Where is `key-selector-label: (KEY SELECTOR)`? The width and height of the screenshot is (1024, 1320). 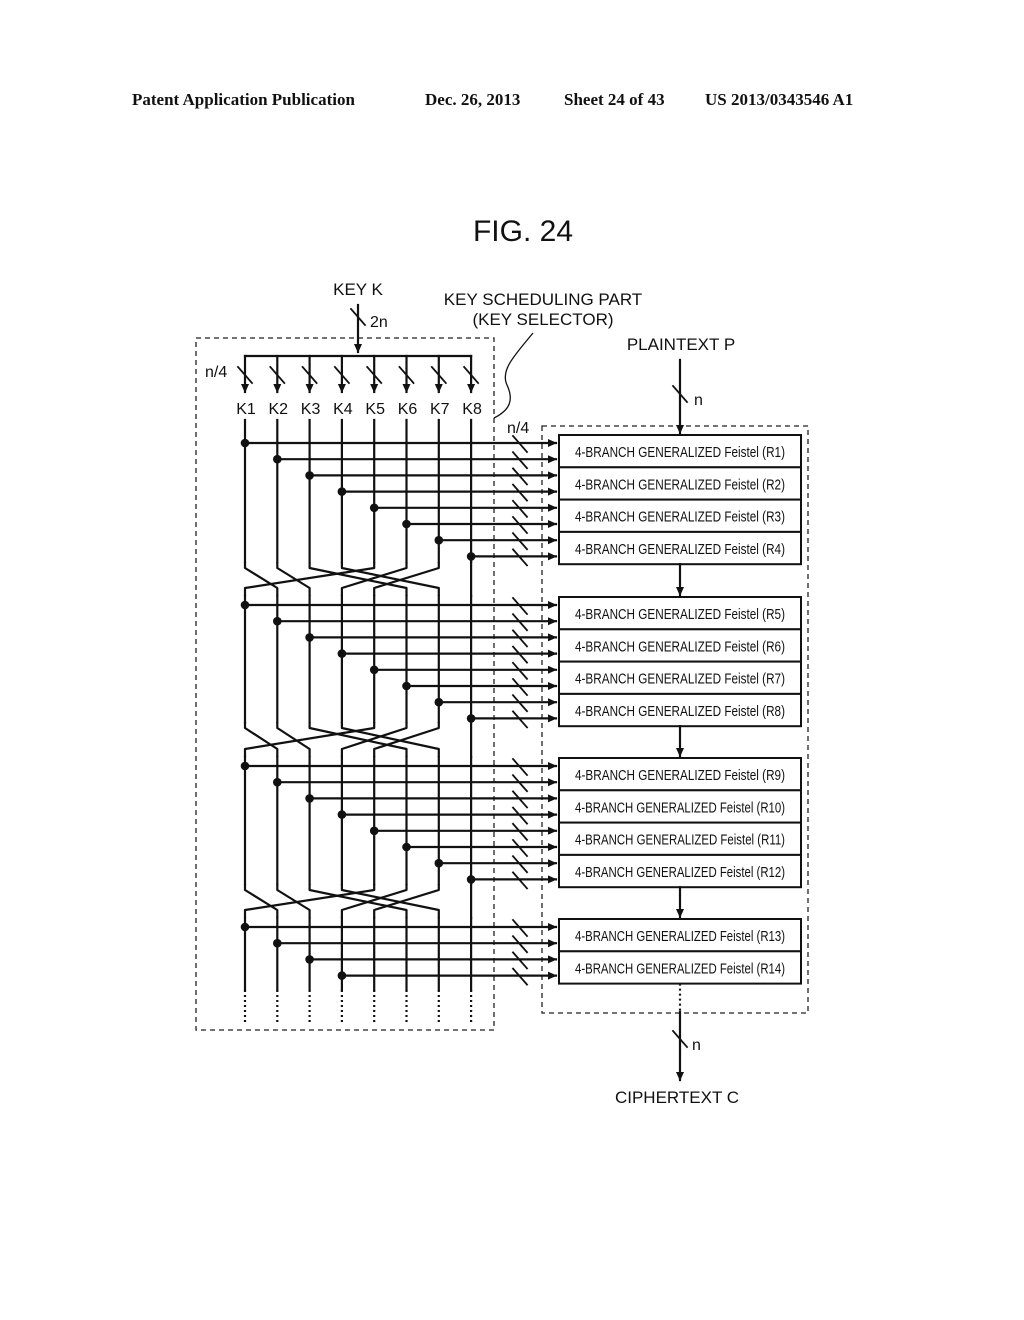 key-selector-label: (KEY SELECTOR) is located at coordinates (542, 319).